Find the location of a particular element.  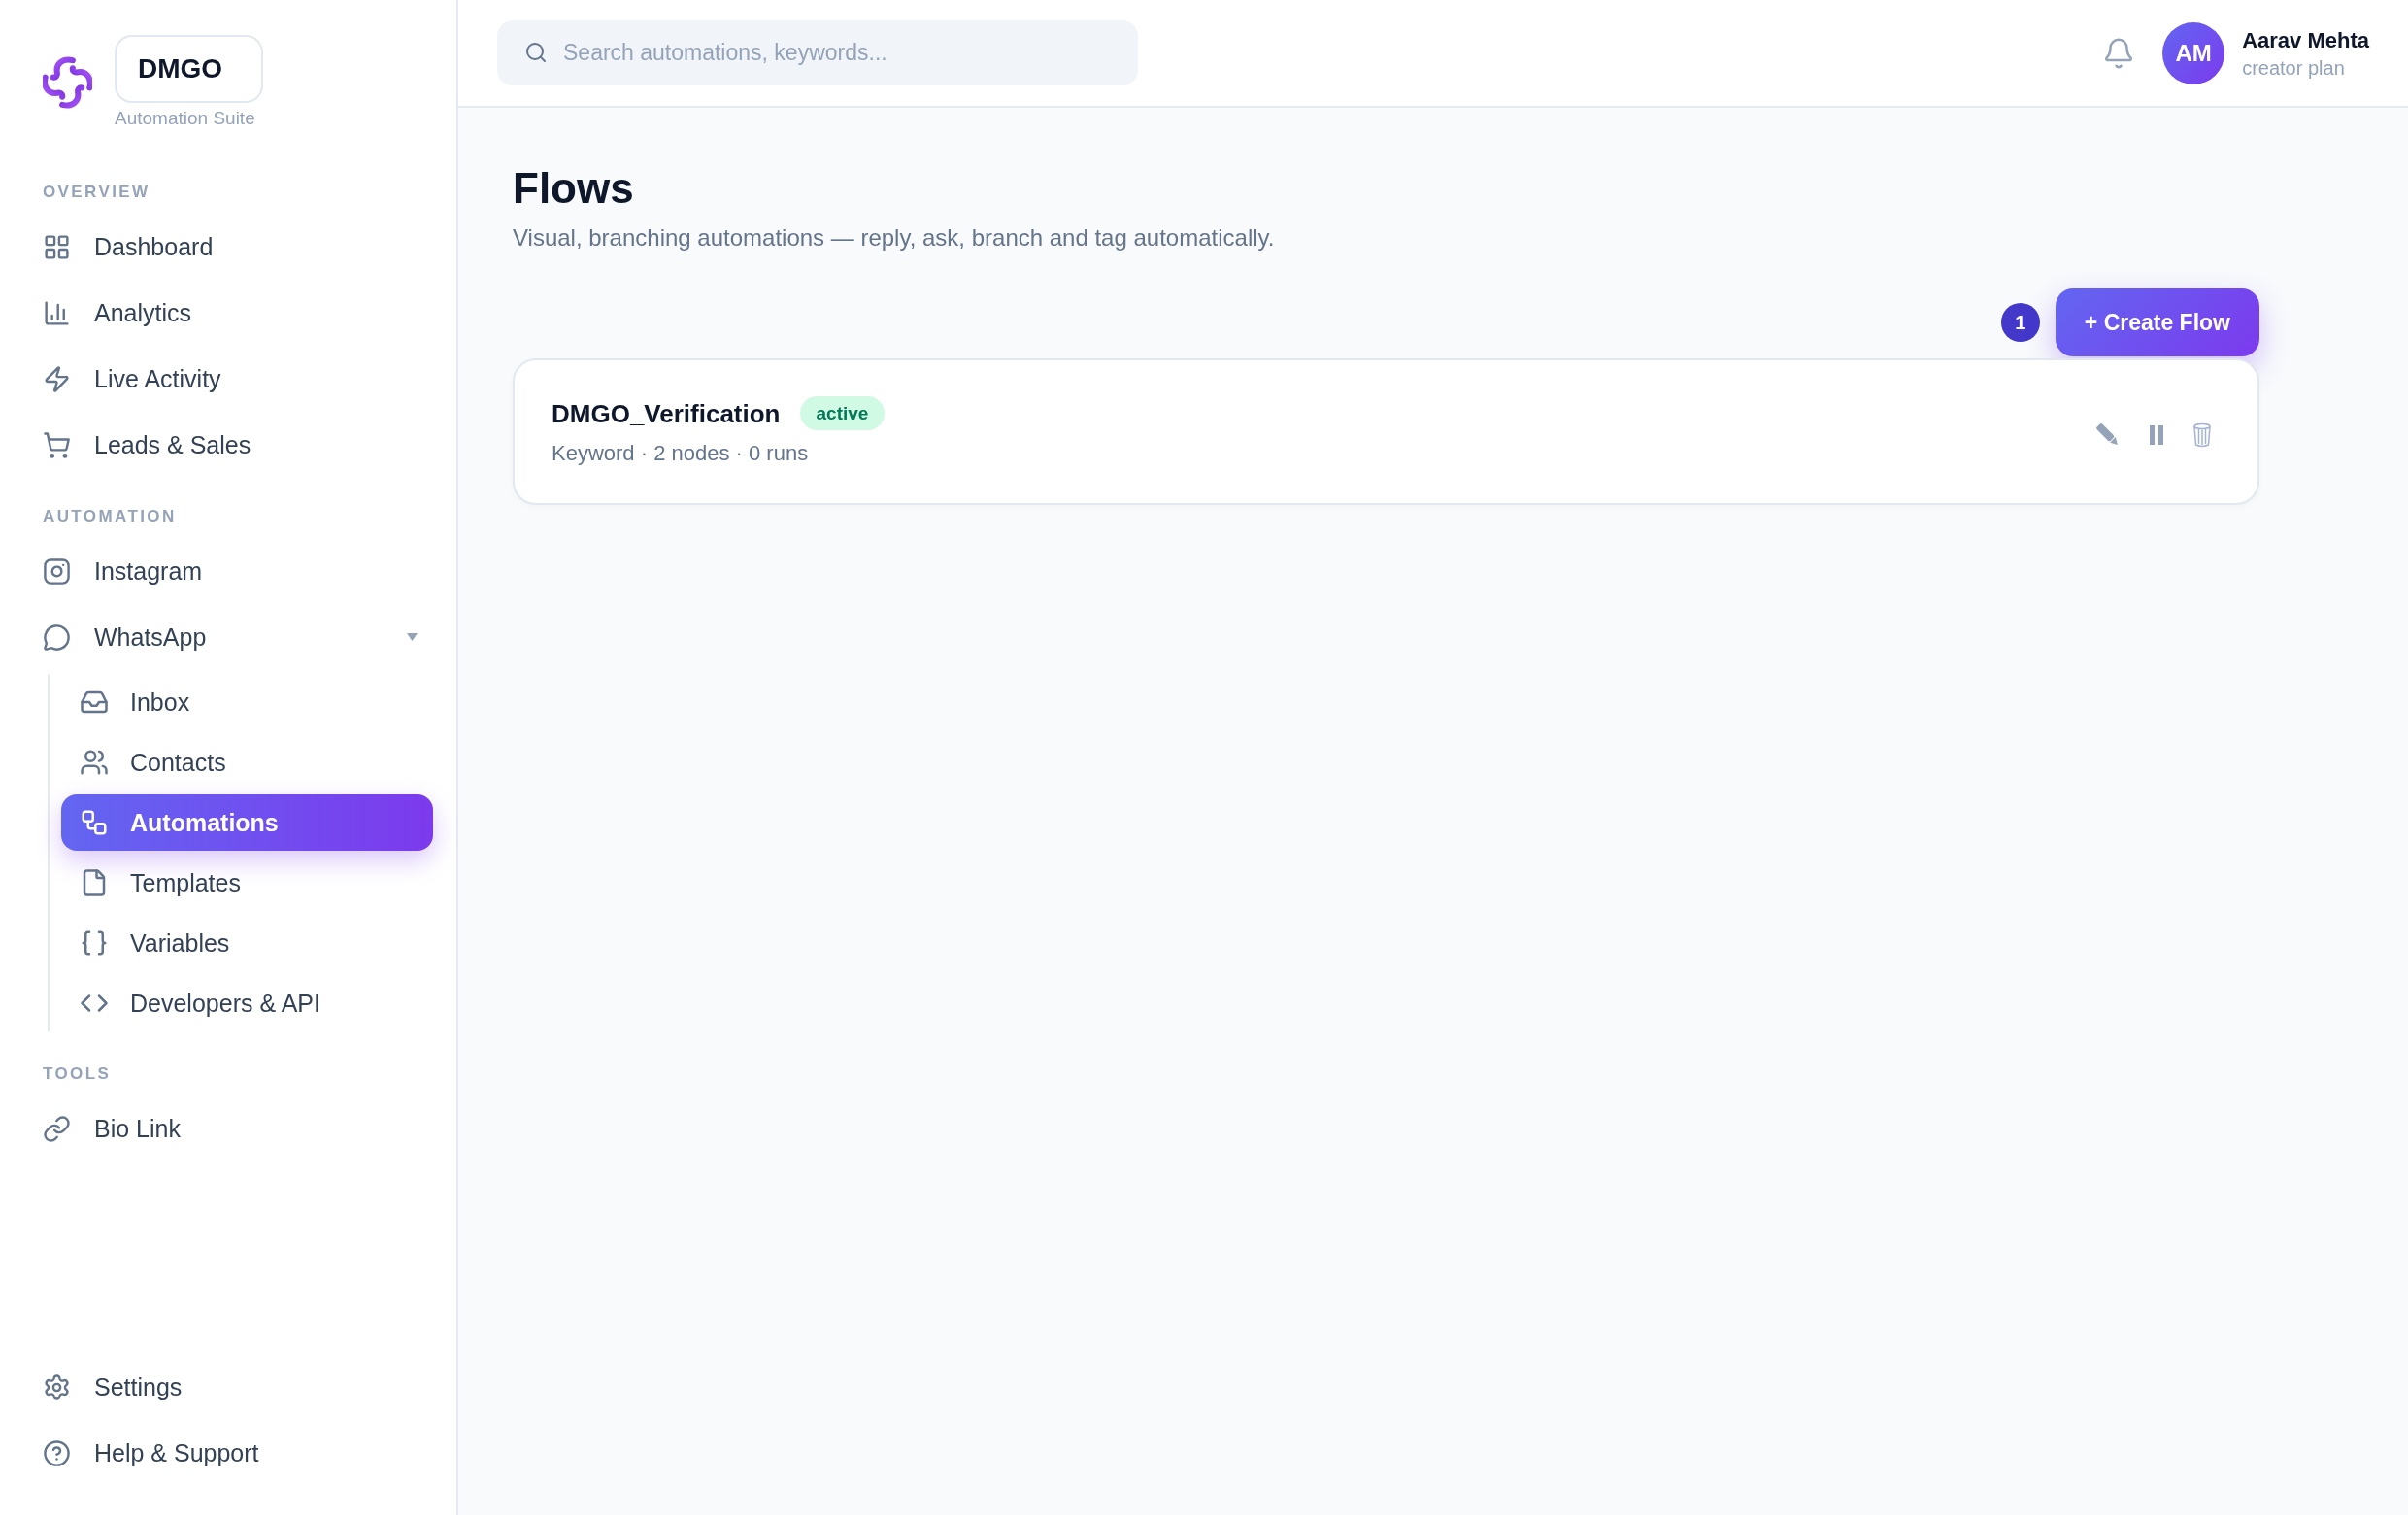

nav-item: Variables is located at coordinates (247, 943).